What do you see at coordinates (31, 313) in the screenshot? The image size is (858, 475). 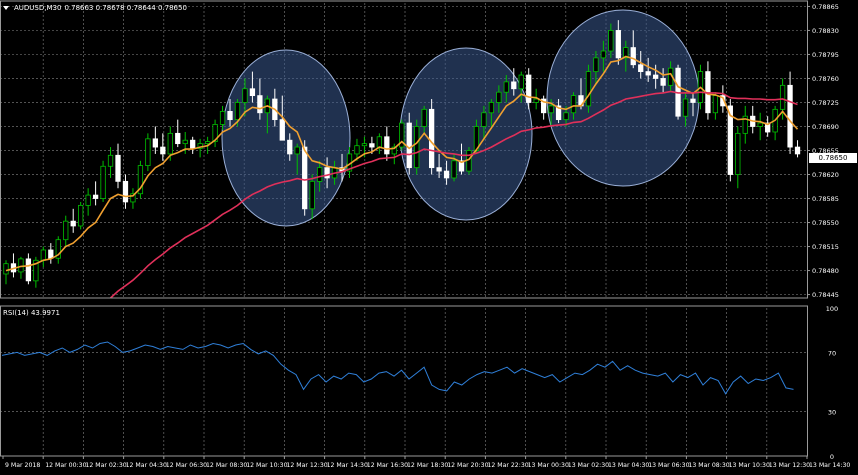 I see `rsi-title: RSI(14) 43.9971` at bounding box center [31, 313].